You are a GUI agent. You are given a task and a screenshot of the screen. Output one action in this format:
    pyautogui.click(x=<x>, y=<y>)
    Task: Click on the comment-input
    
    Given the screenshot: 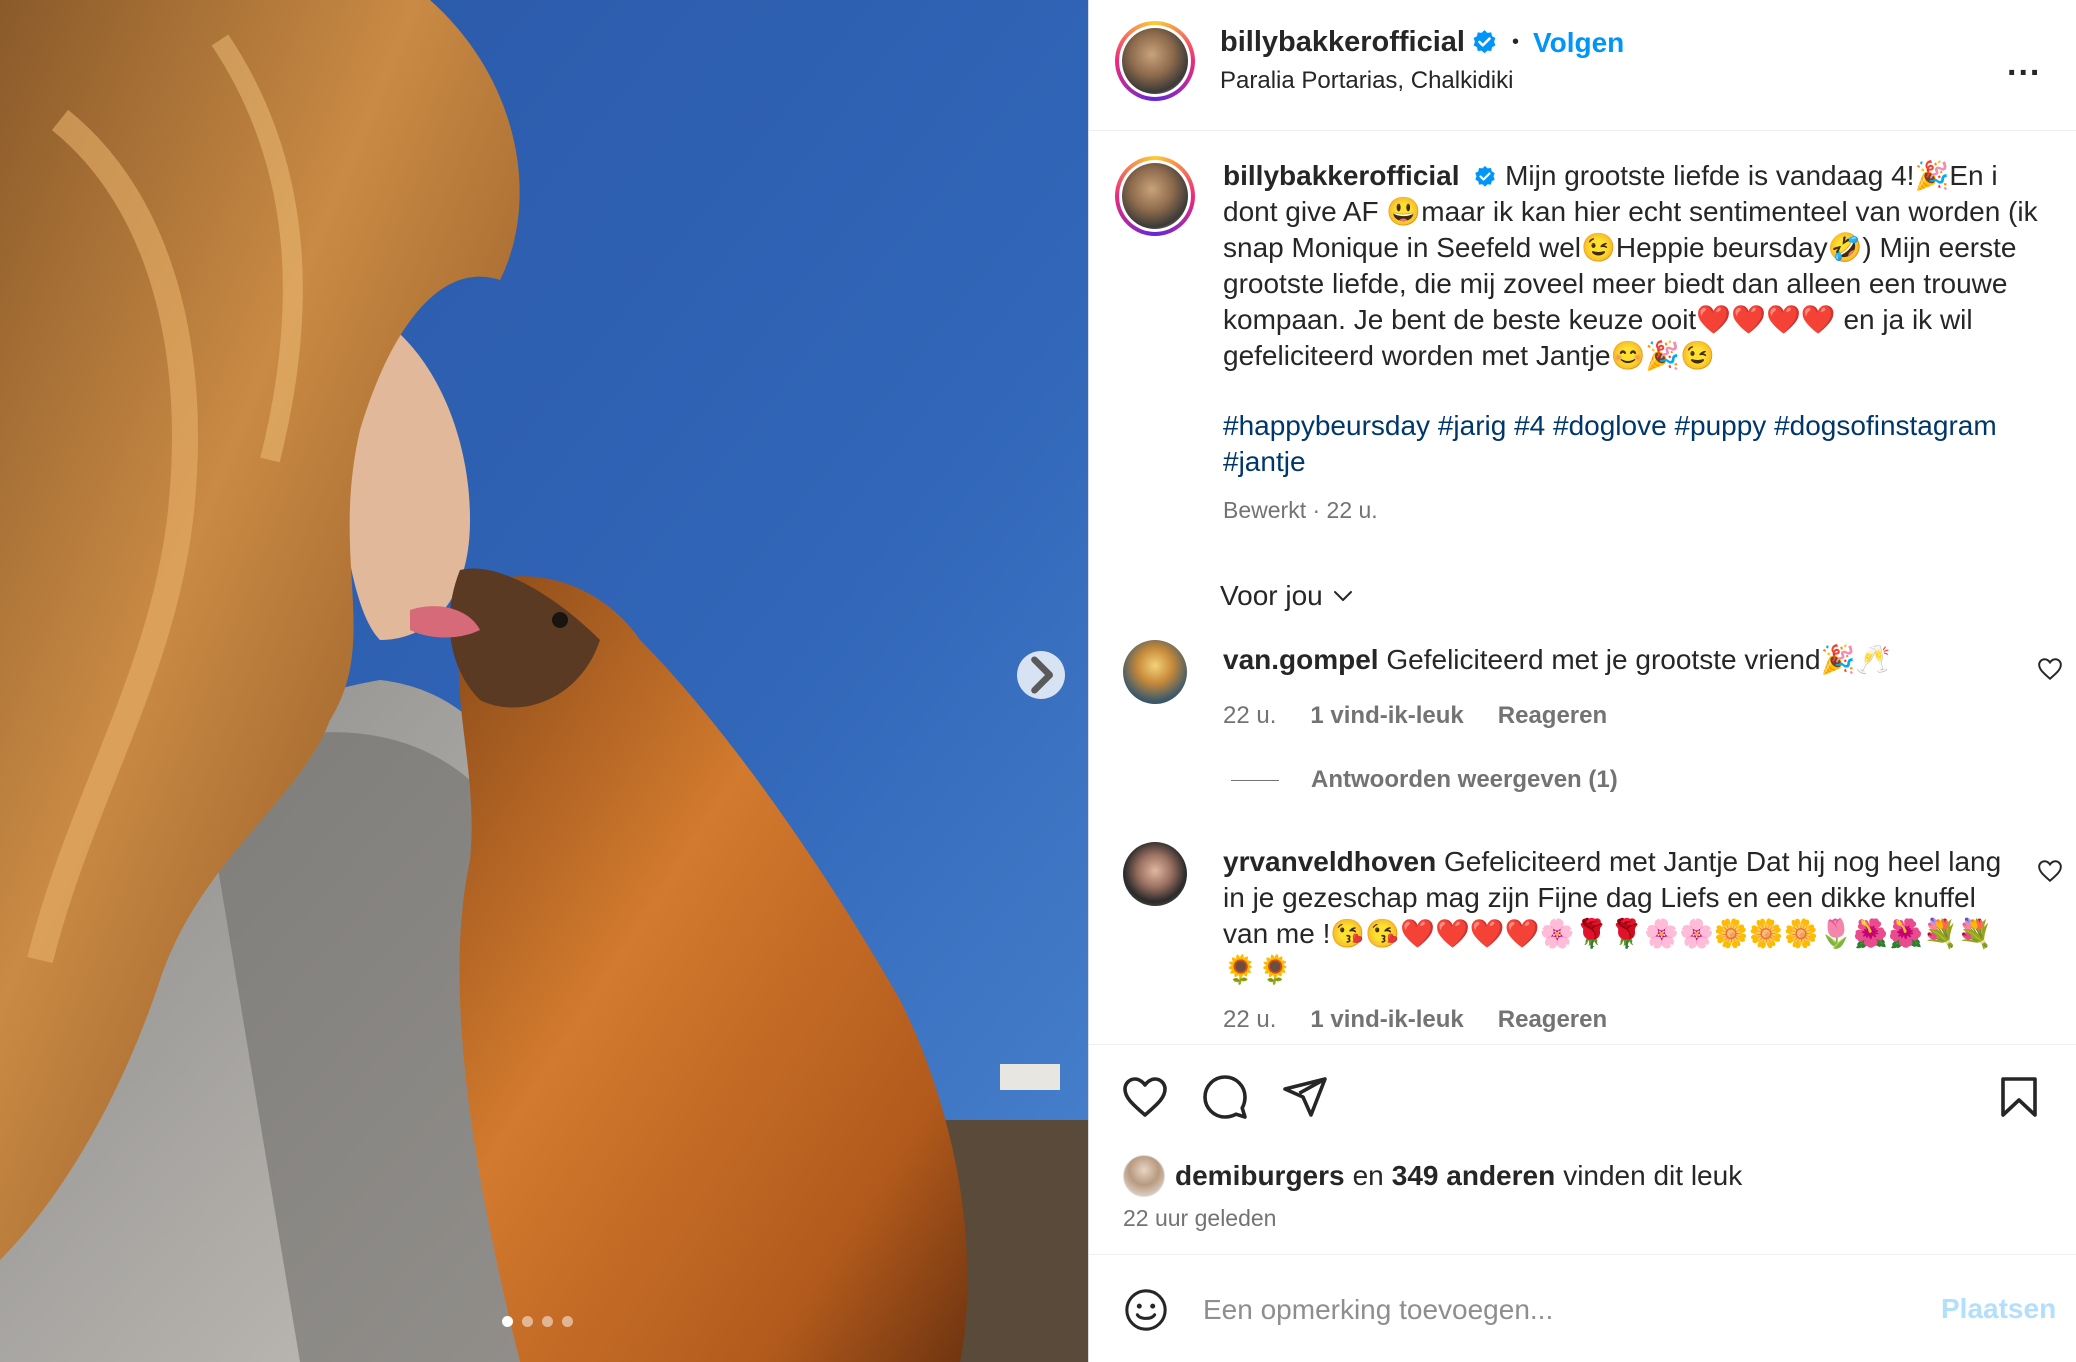 What is the action you would take?
    pyautogui.click(x=1553, y=1310)
    